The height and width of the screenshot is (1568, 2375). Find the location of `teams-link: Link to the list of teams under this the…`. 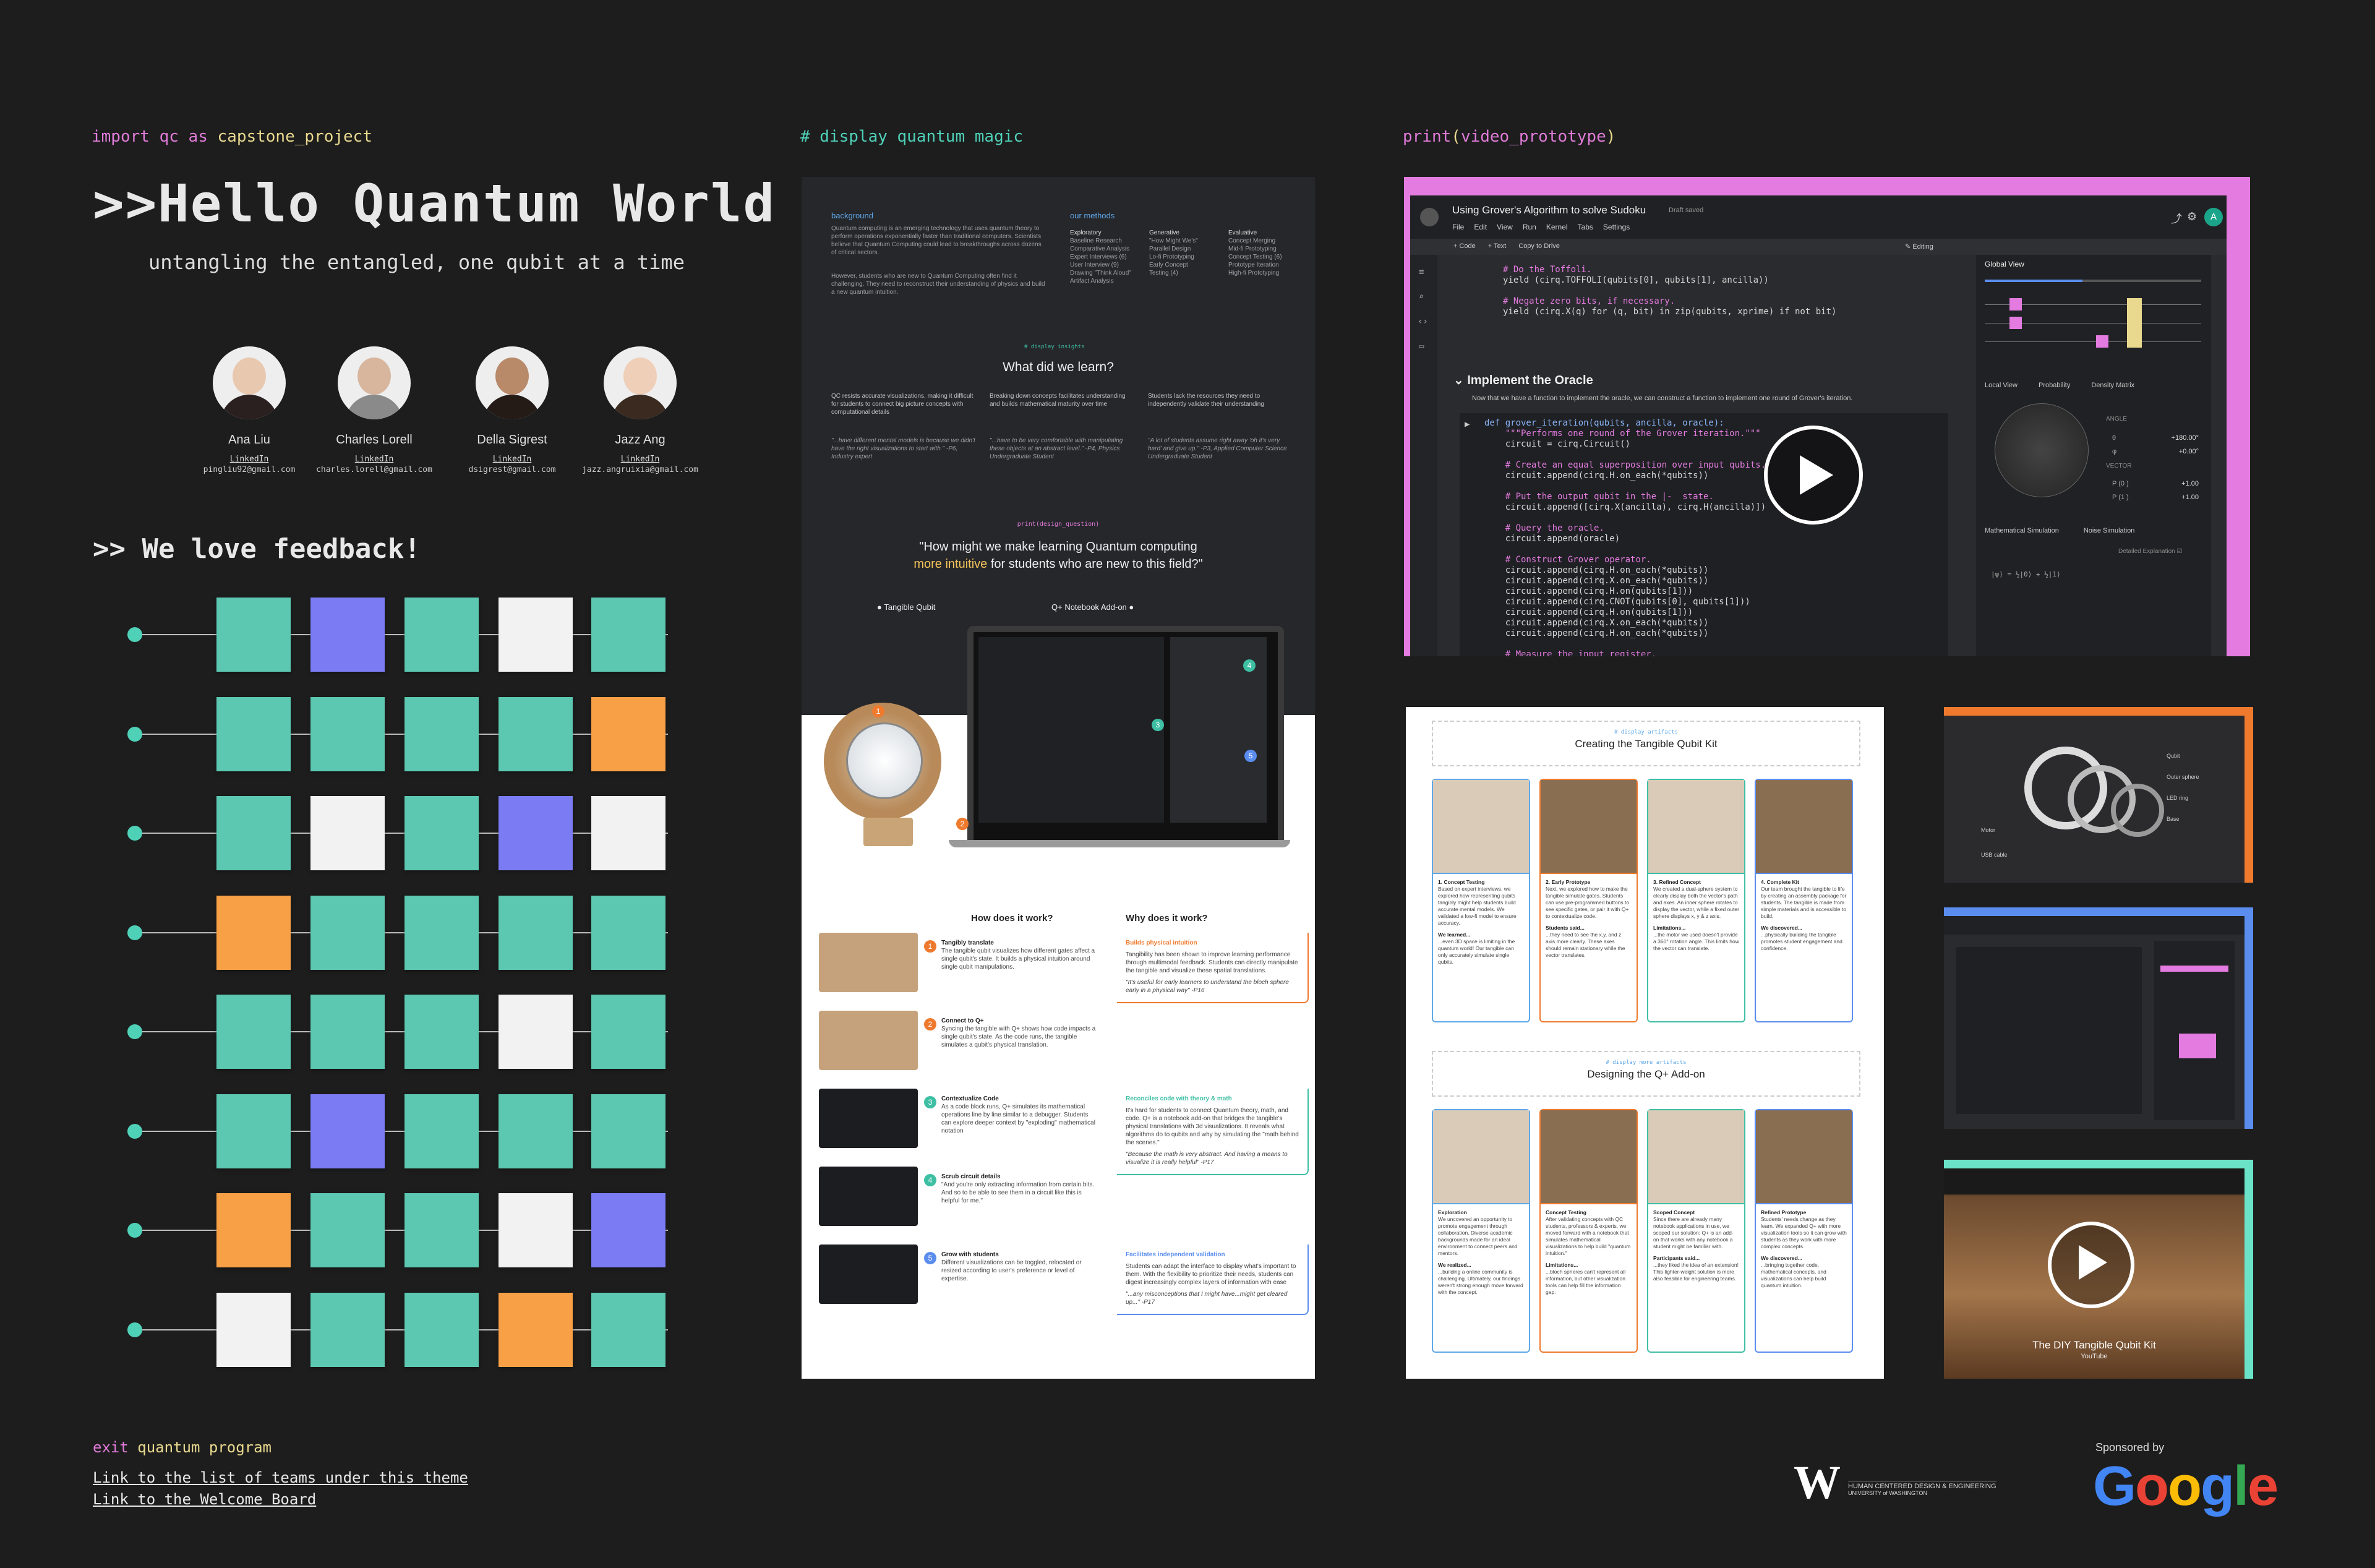

teams-link: Link to the list of teams under this the… is located at coordinates (280, 1478).